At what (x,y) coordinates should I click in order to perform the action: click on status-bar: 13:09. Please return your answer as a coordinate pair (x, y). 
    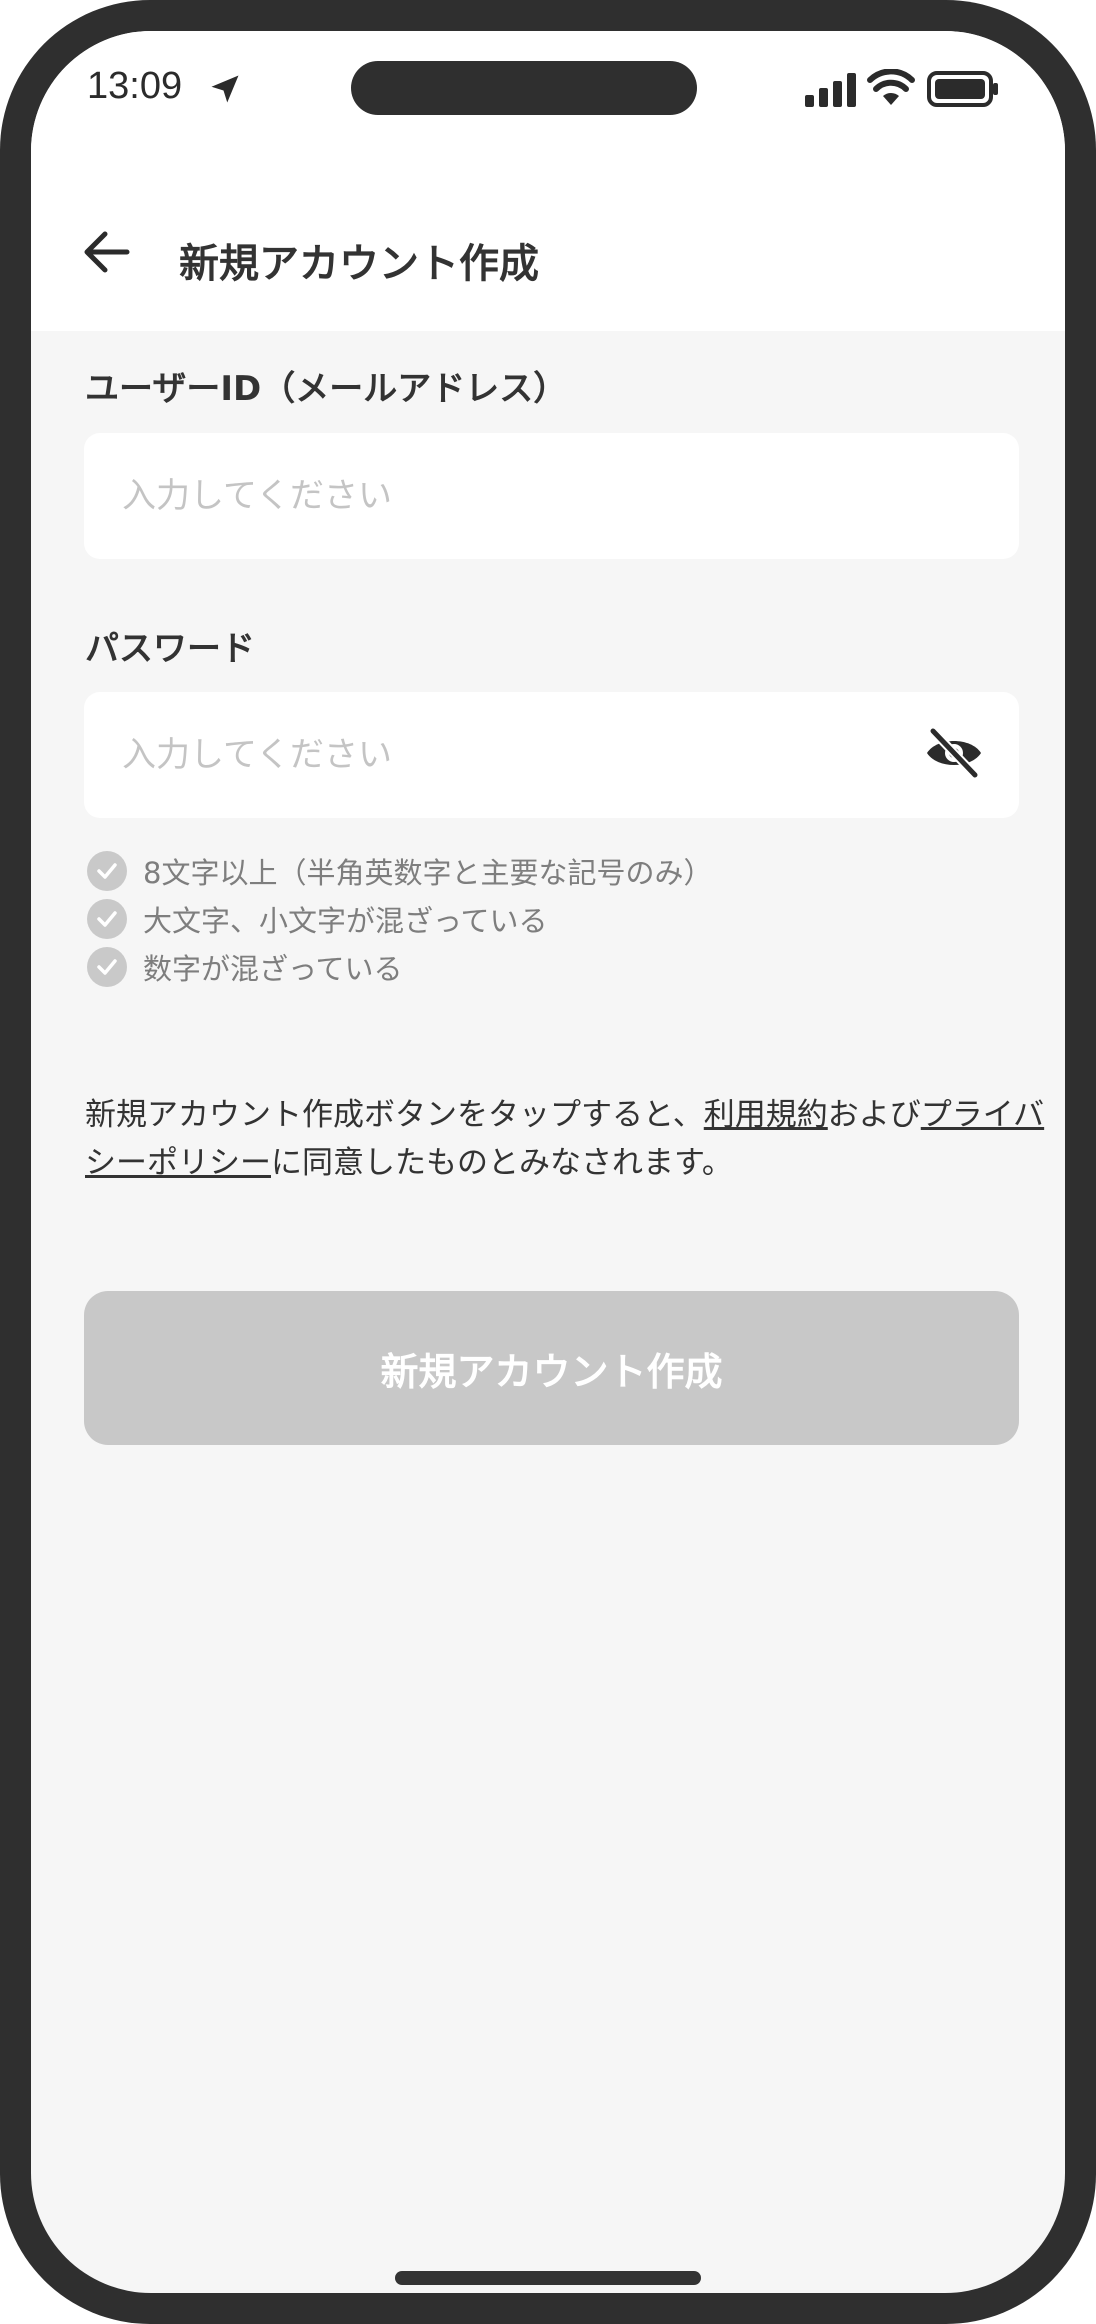
    Looking at the image, I should click on (548, 101).